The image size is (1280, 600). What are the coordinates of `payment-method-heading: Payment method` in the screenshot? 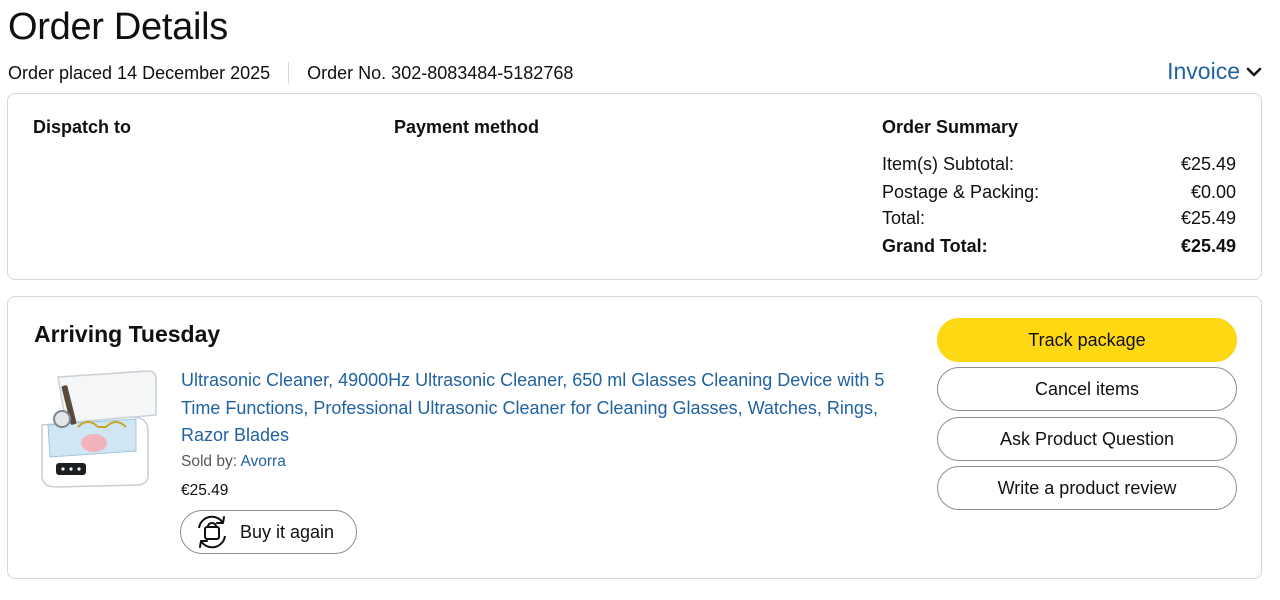 It's located at (467, 127).